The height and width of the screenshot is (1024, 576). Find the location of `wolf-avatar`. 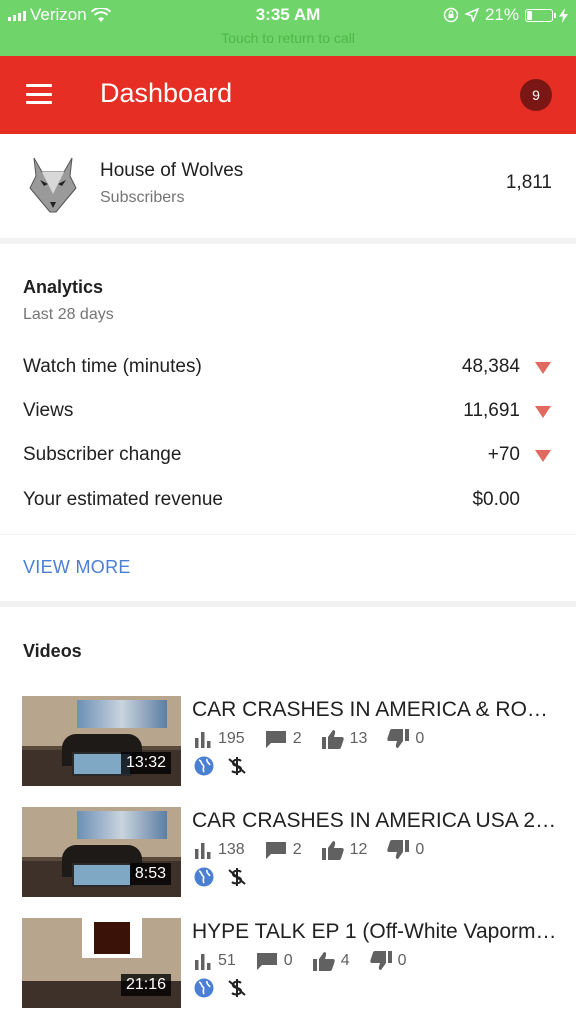

wolf-avatar is located at coordinates (53, 185).